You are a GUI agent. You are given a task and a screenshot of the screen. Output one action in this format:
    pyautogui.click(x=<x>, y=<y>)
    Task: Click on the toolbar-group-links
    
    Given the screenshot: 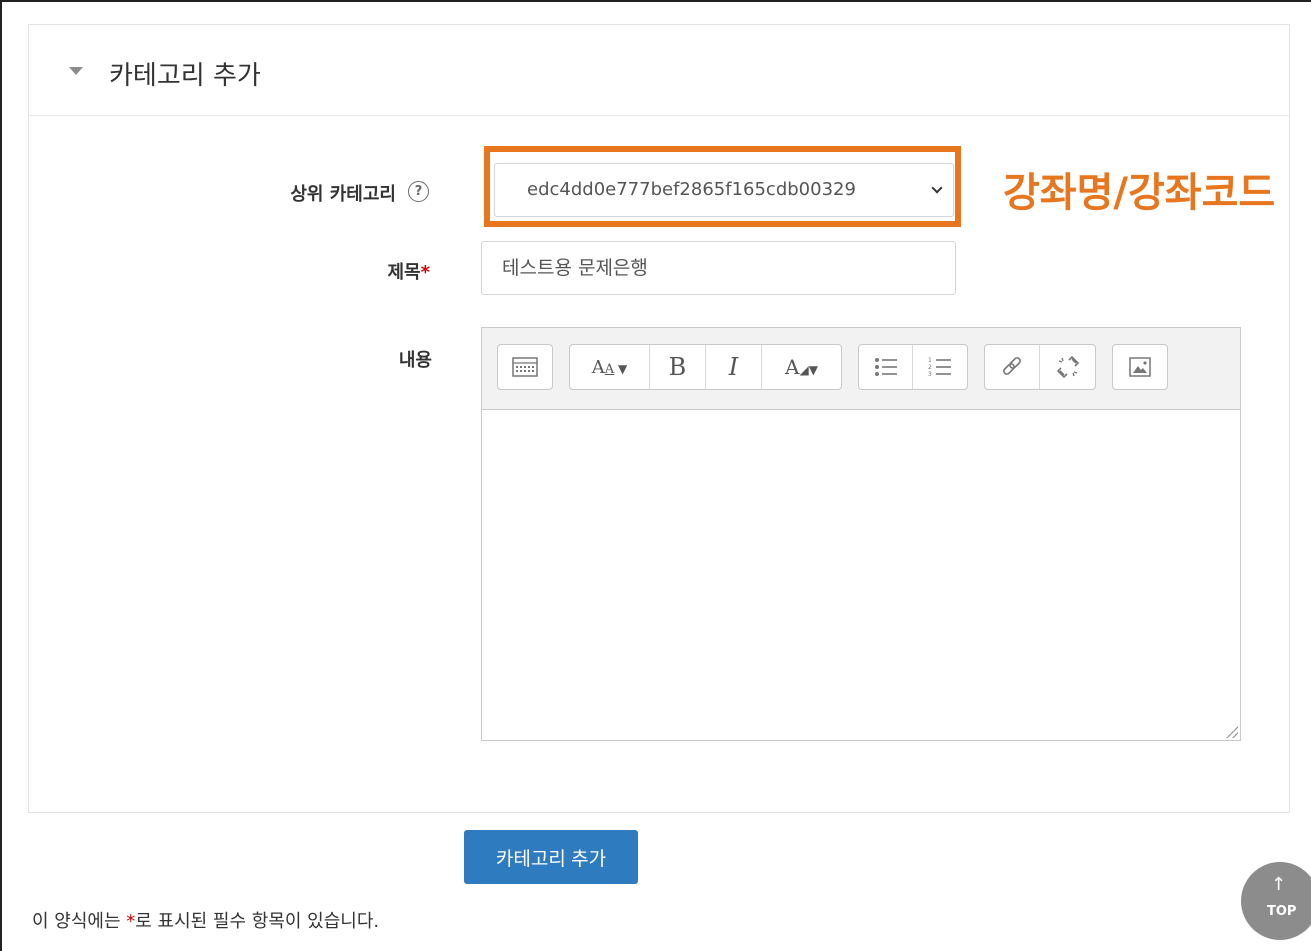 What is the action you would take?
    pyautogui.click(x=1040, y=367)
    